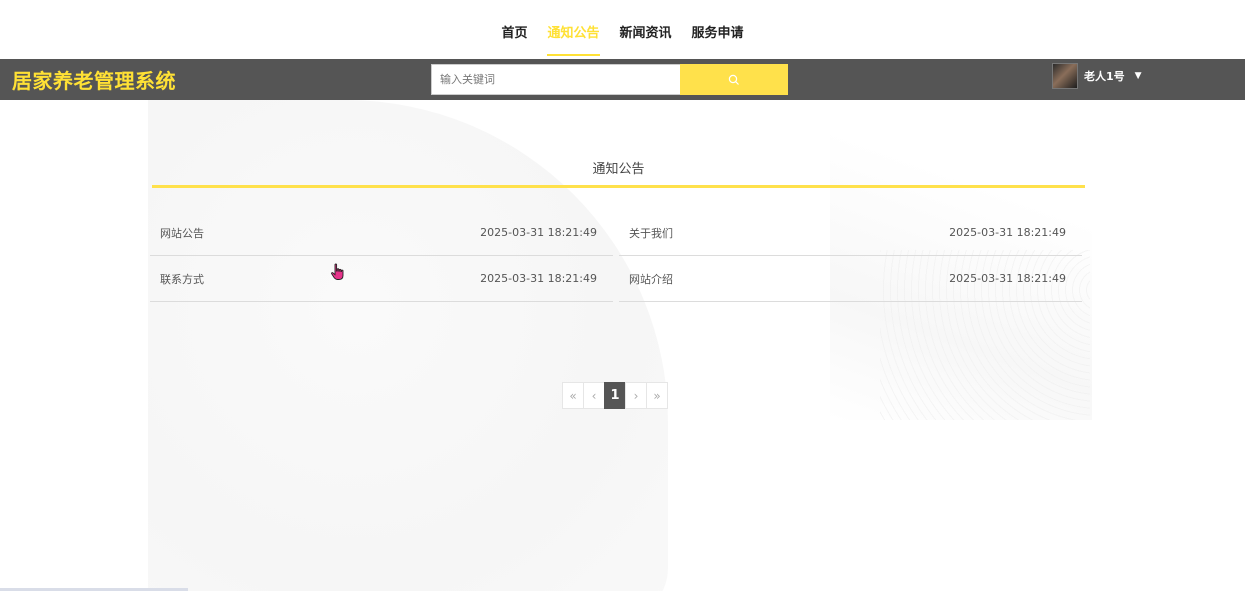 The height and width of the screenshot is (591, 1245). What do you see at coordinates (718, 28) in the screenshot?
I see `nav-item-service-apply: 服务申请` at bounding box center [718, 28].